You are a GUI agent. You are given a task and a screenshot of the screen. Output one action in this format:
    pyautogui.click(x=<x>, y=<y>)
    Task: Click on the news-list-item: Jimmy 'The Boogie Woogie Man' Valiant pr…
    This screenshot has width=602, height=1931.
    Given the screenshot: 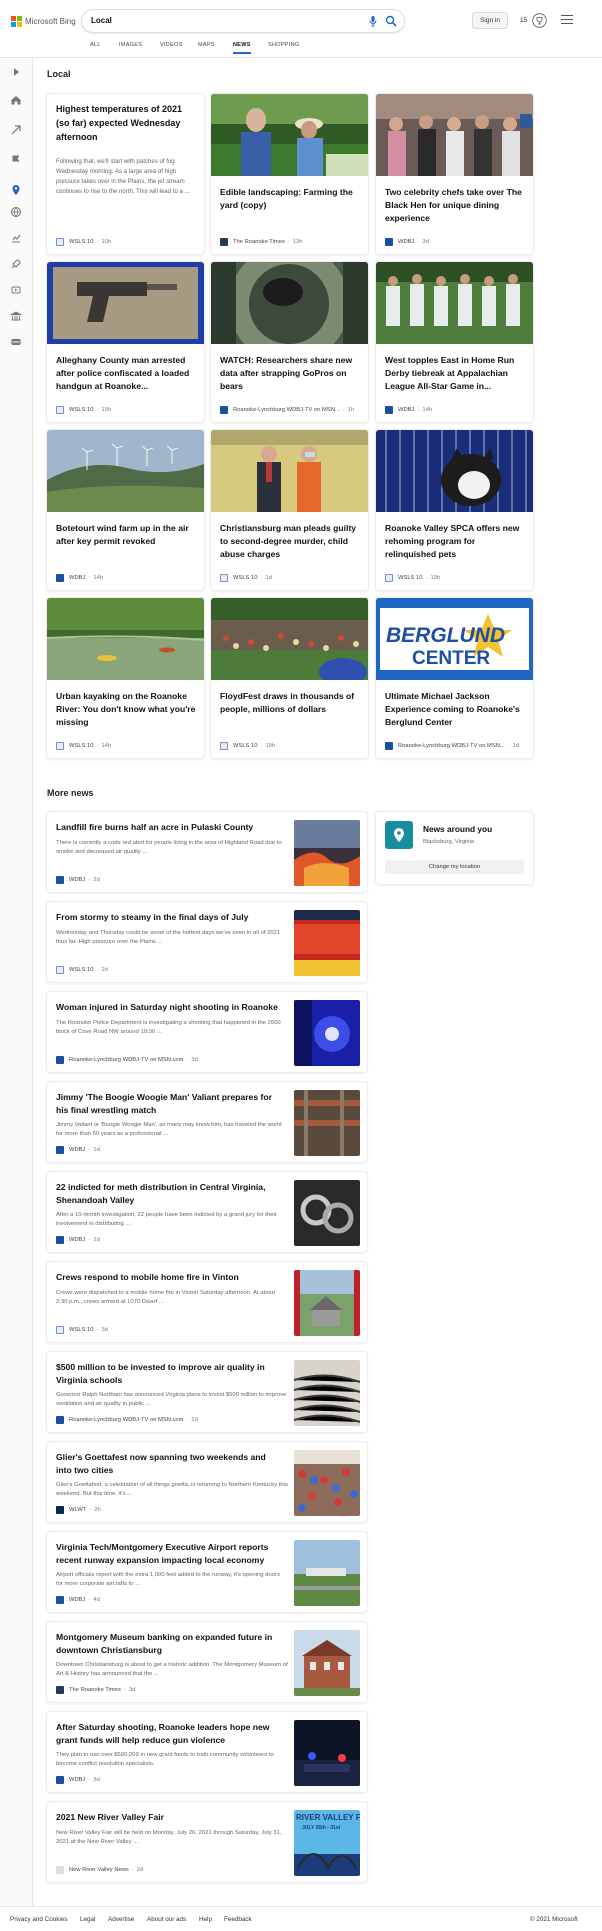 What is the action you would take?
    pyautogui.click(x=207, y=1122)
    